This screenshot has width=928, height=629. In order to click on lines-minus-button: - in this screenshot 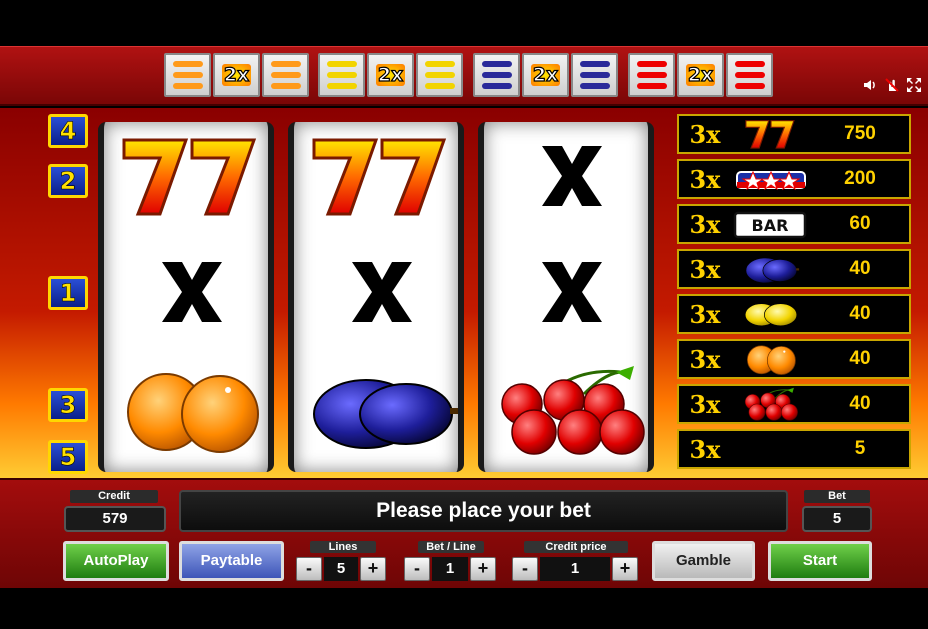, I will do `click(309, 569)`.